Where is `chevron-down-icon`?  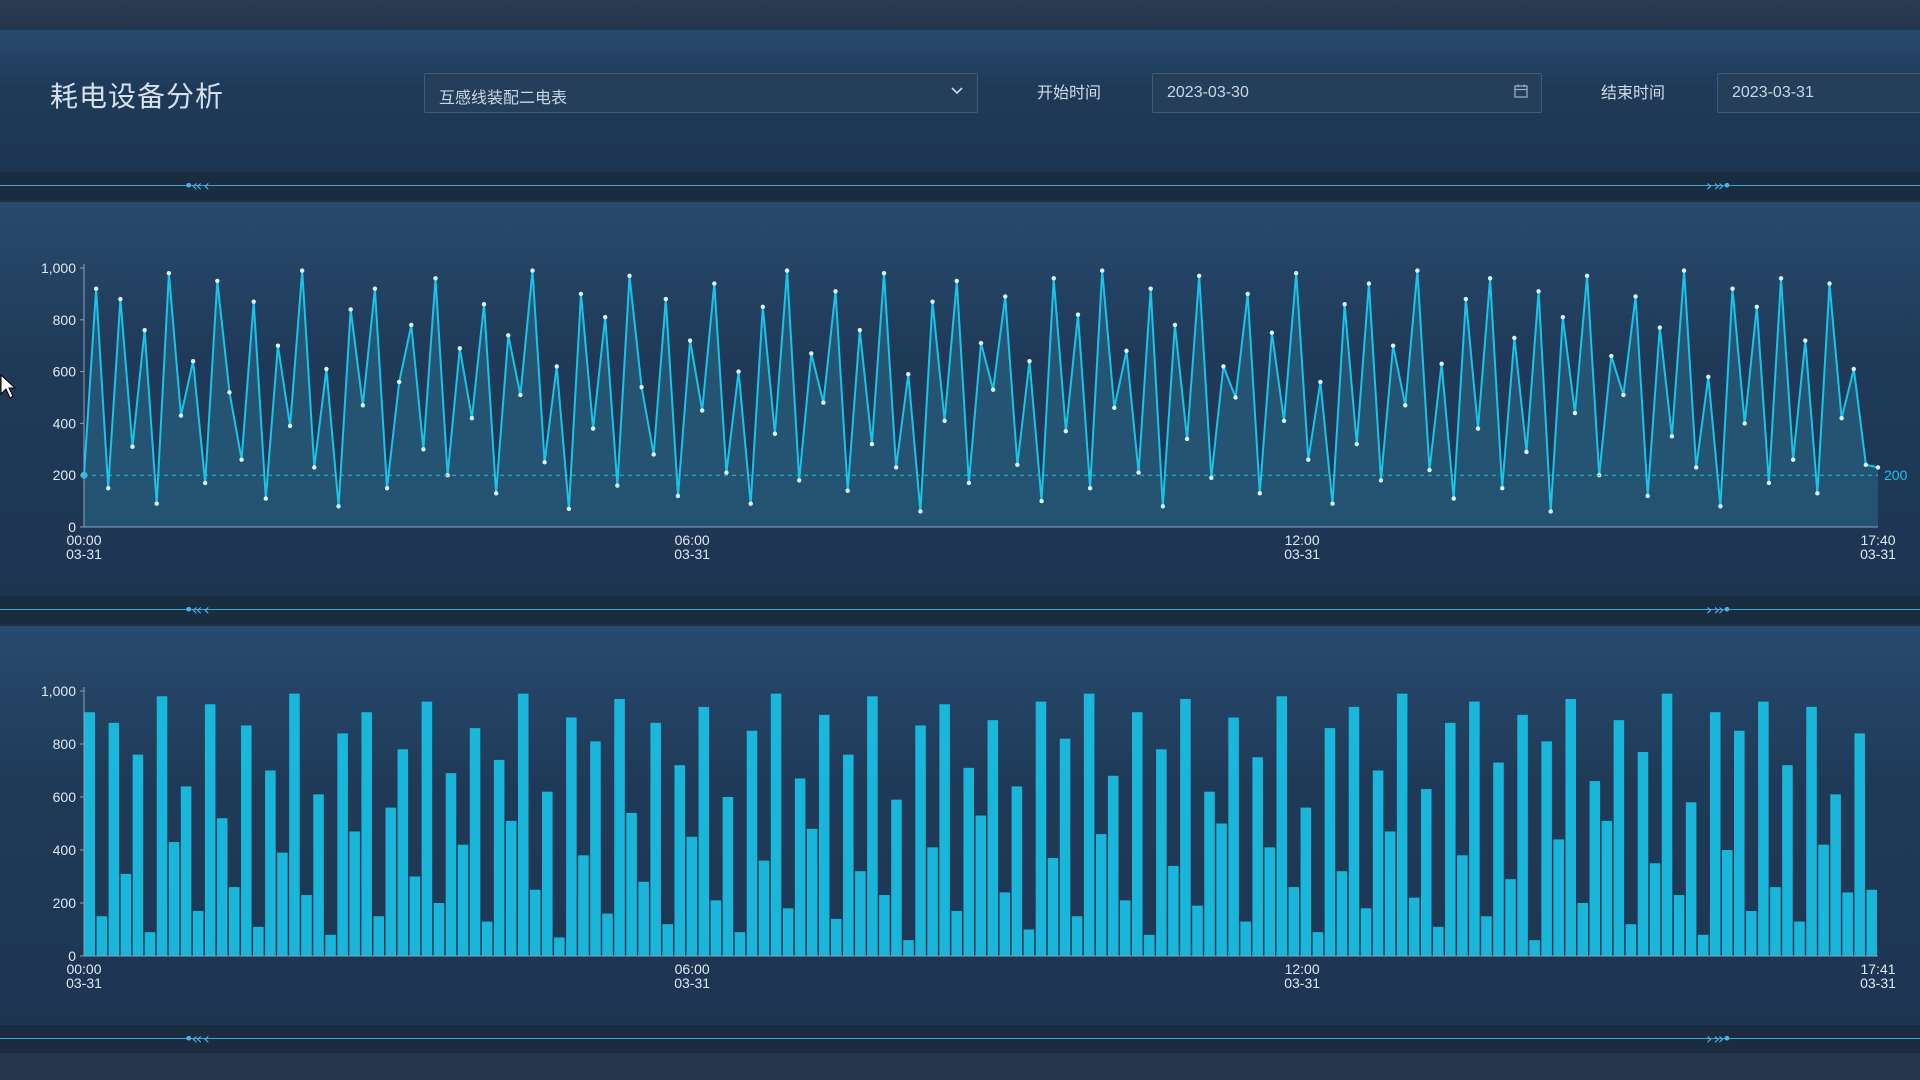
chevron-down-icon is located at coordinates (957, 92).